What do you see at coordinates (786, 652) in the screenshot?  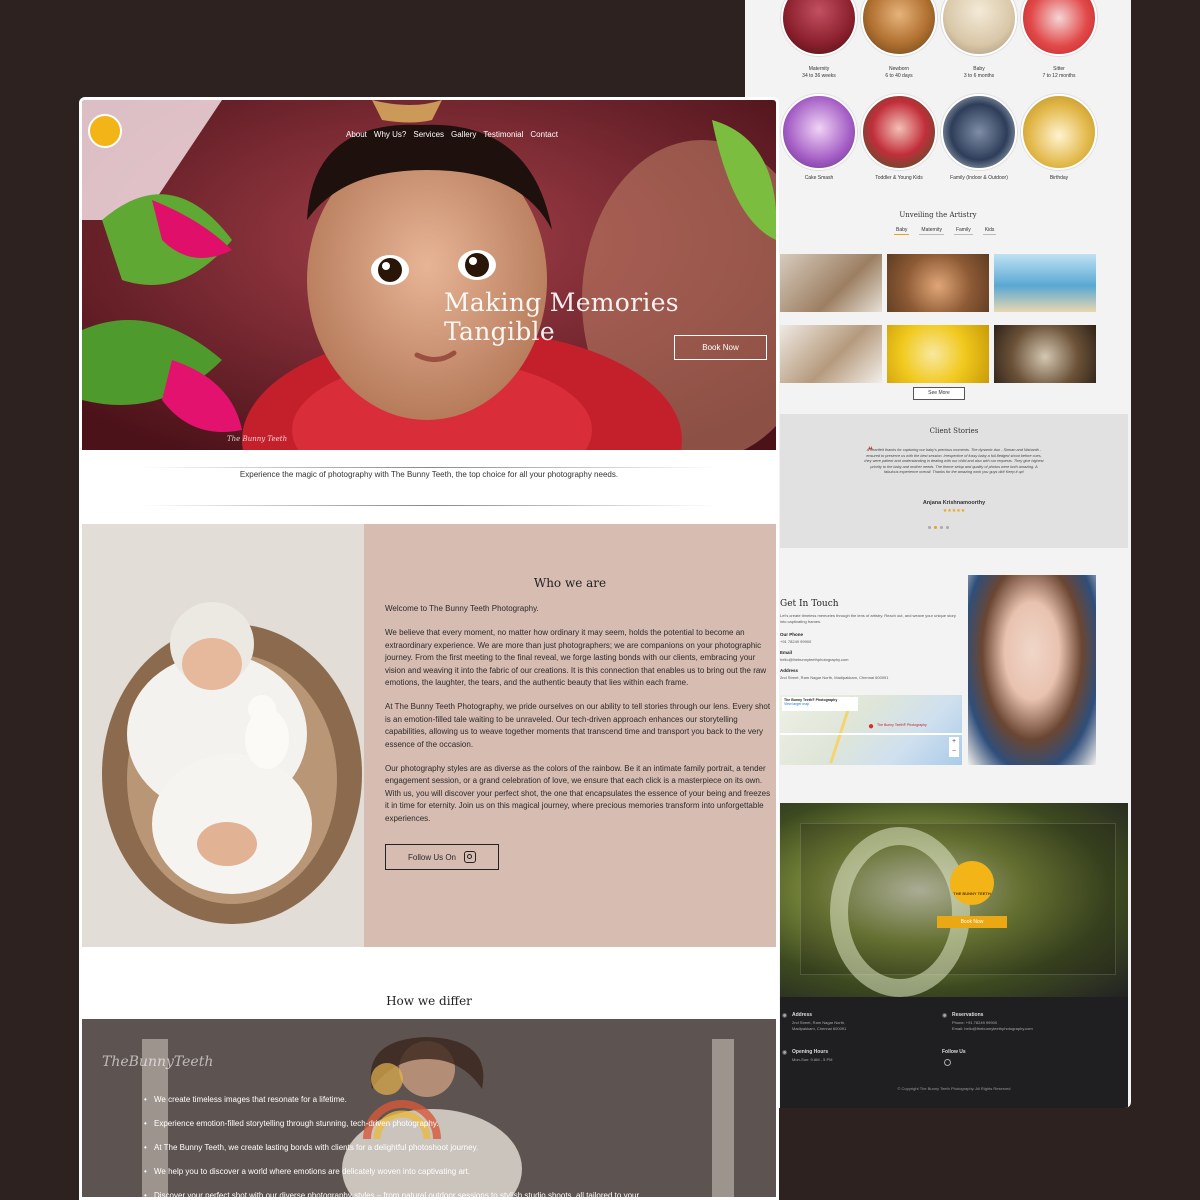 I see `email-label: Email` at bounding box center [786, 652].